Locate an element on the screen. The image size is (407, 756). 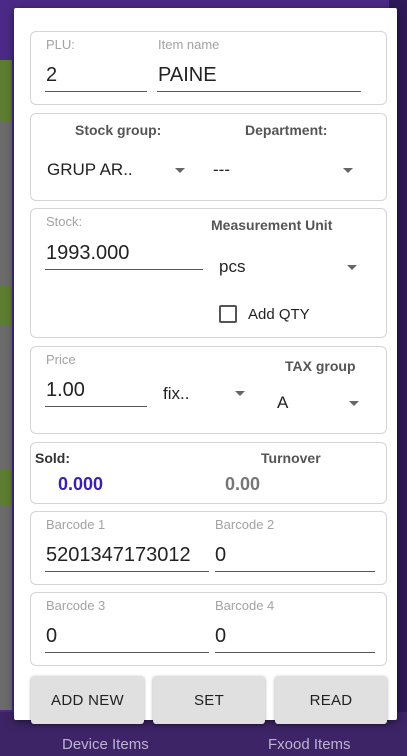
plu-card: PLU: 2 Item name PAINE is located at coordinates (208, 68).